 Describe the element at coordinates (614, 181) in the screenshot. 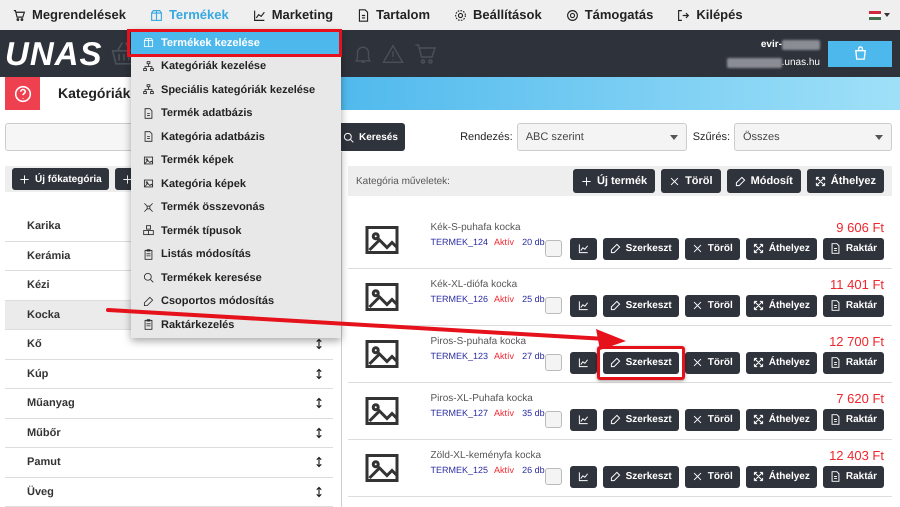

I see `button: Új termék` at that location.